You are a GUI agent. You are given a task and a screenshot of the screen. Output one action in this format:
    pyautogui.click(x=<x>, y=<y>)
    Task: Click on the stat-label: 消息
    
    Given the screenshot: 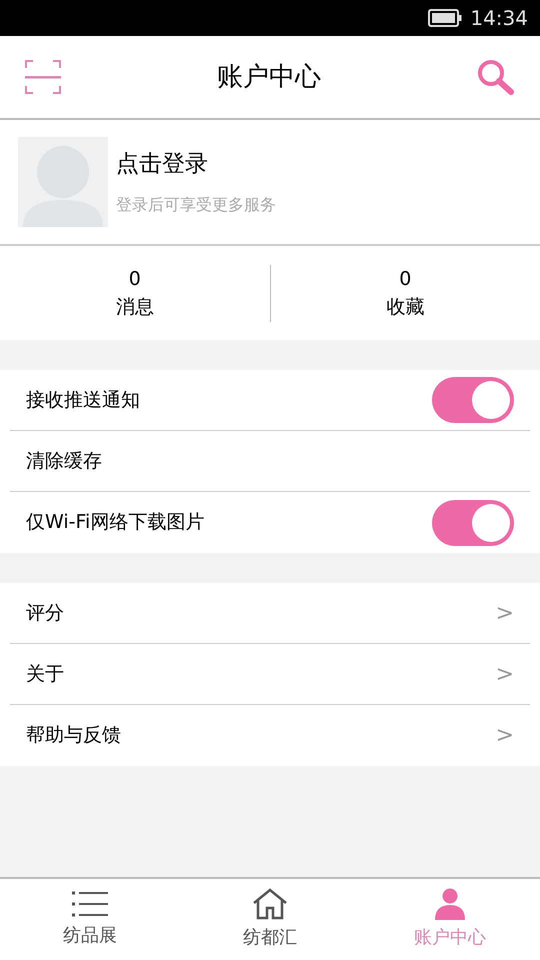 What is the action you would take?
    pyautogui.click(x=135, y=307)
    